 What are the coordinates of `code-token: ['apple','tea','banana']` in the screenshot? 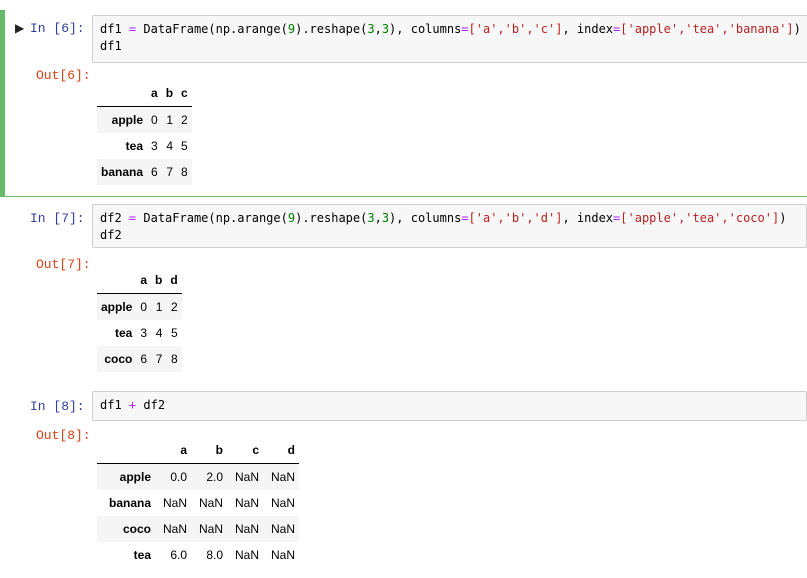 It's located at (707, 29).